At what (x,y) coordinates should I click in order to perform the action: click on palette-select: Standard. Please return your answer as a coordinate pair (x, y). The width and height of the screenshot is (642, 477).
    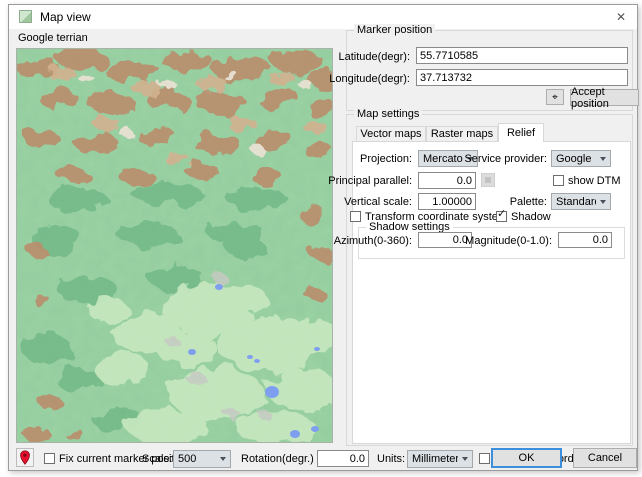
    Looking at the image, I should click on (581, 201).